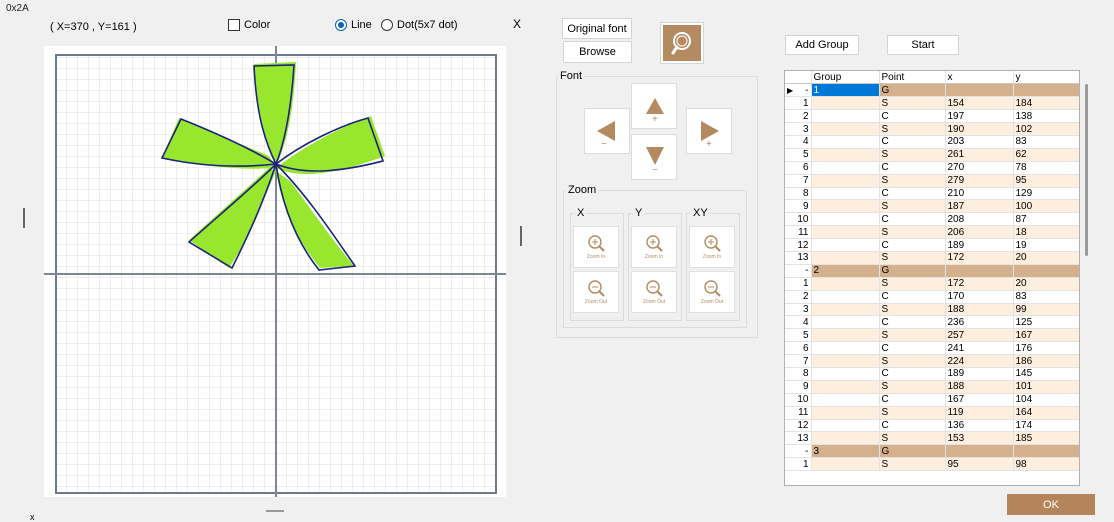  What do you see at coordinates (1046, 438) in the screenshot?
I see `cell-y: 185` at bounding box center [1046, 438].